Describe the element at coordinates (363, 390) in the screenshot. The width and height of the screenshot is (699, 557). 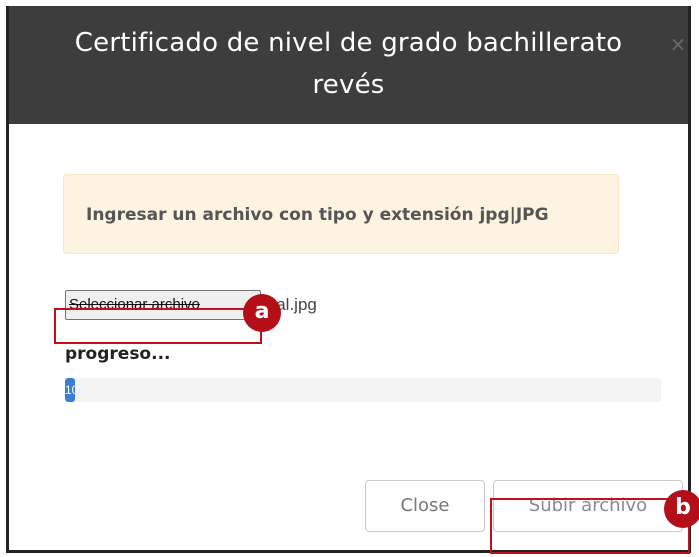
I see `upload-progress-bar: 100%` at that location.